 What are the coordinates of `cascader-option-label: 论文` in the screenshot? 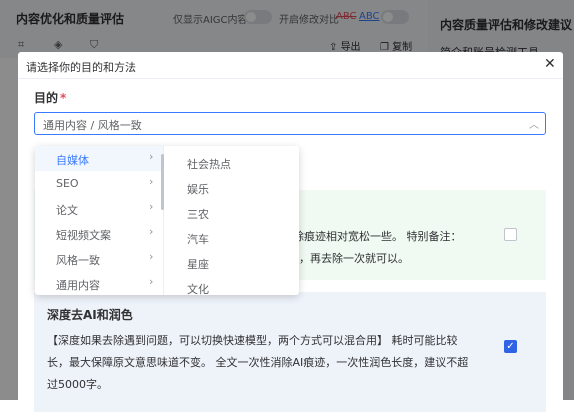 It's located at (67, 210).